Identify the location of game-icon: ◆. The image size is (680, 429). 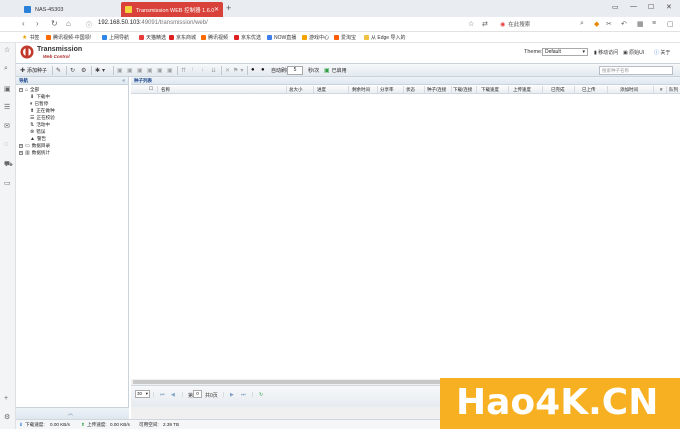
(596, 24).